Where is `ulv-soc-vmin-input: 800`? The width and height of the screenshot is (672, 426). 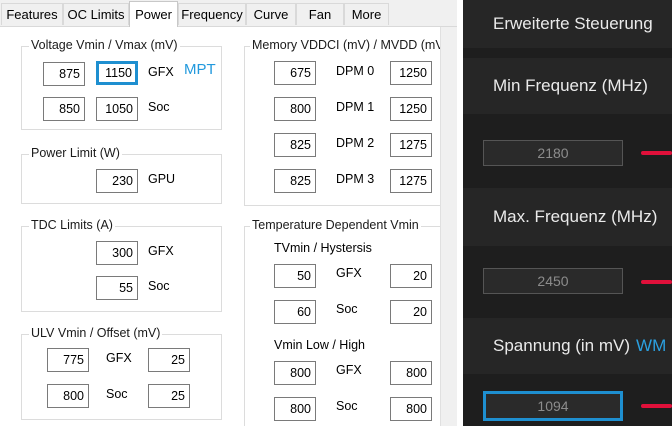
ulv-soc-vmin-input: 800 is located at coordinates (68, 396).